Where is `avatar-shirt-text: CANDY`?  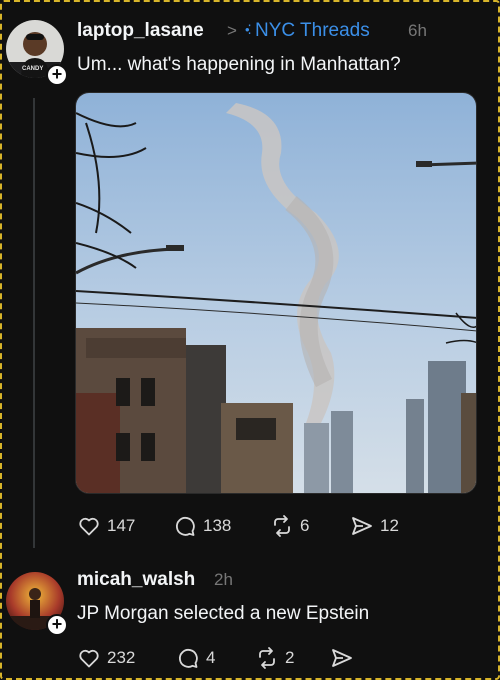
avatar-shirt-text: CANDY is located at coordinates (33, 69).